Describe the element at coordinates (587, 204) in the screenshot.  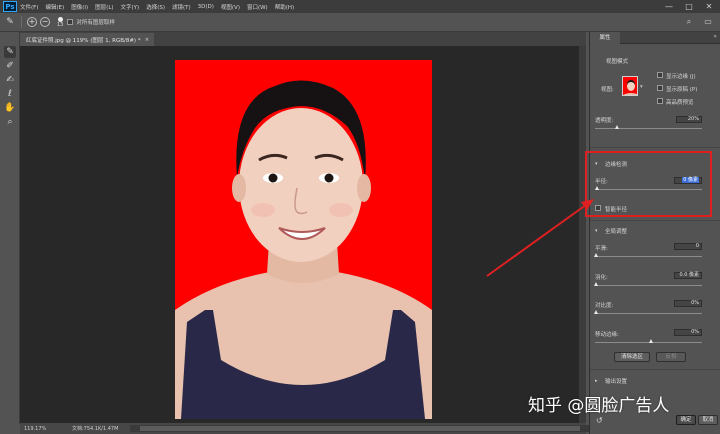
I see `annotation-arrow-head` at that location.